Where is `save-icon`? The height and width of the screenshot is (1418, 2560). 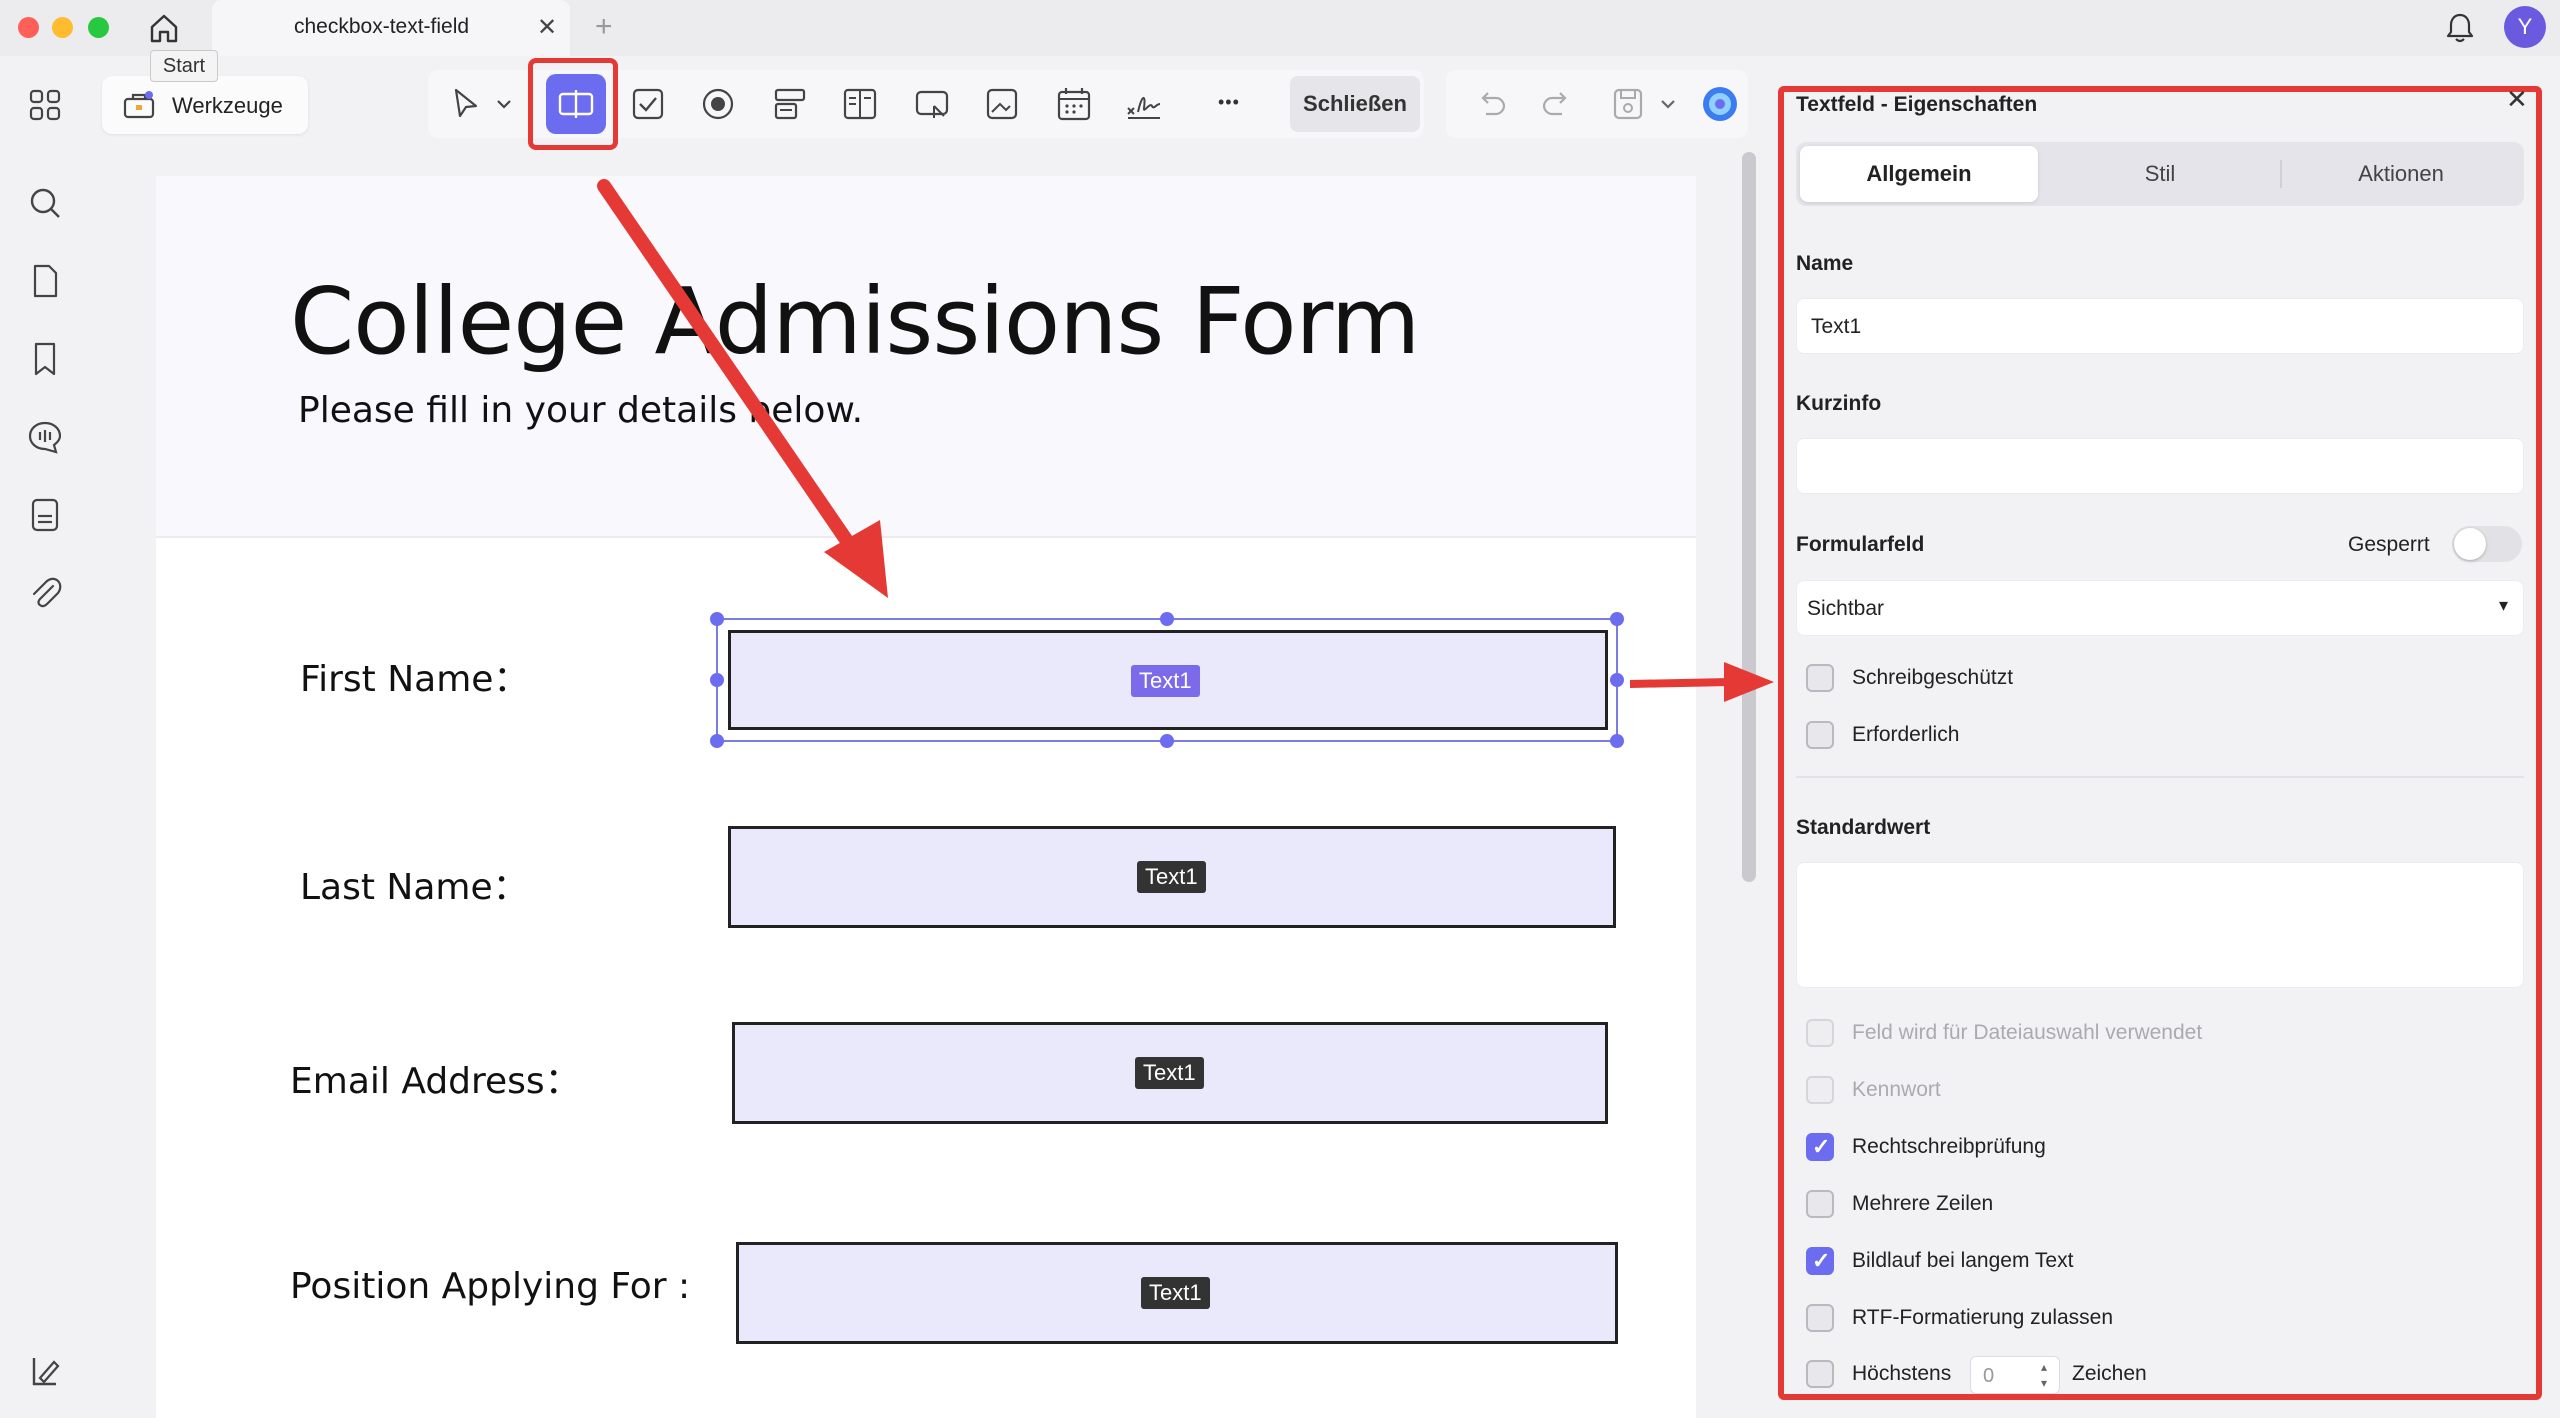
save-icon is located at coordinates (1628, 104).